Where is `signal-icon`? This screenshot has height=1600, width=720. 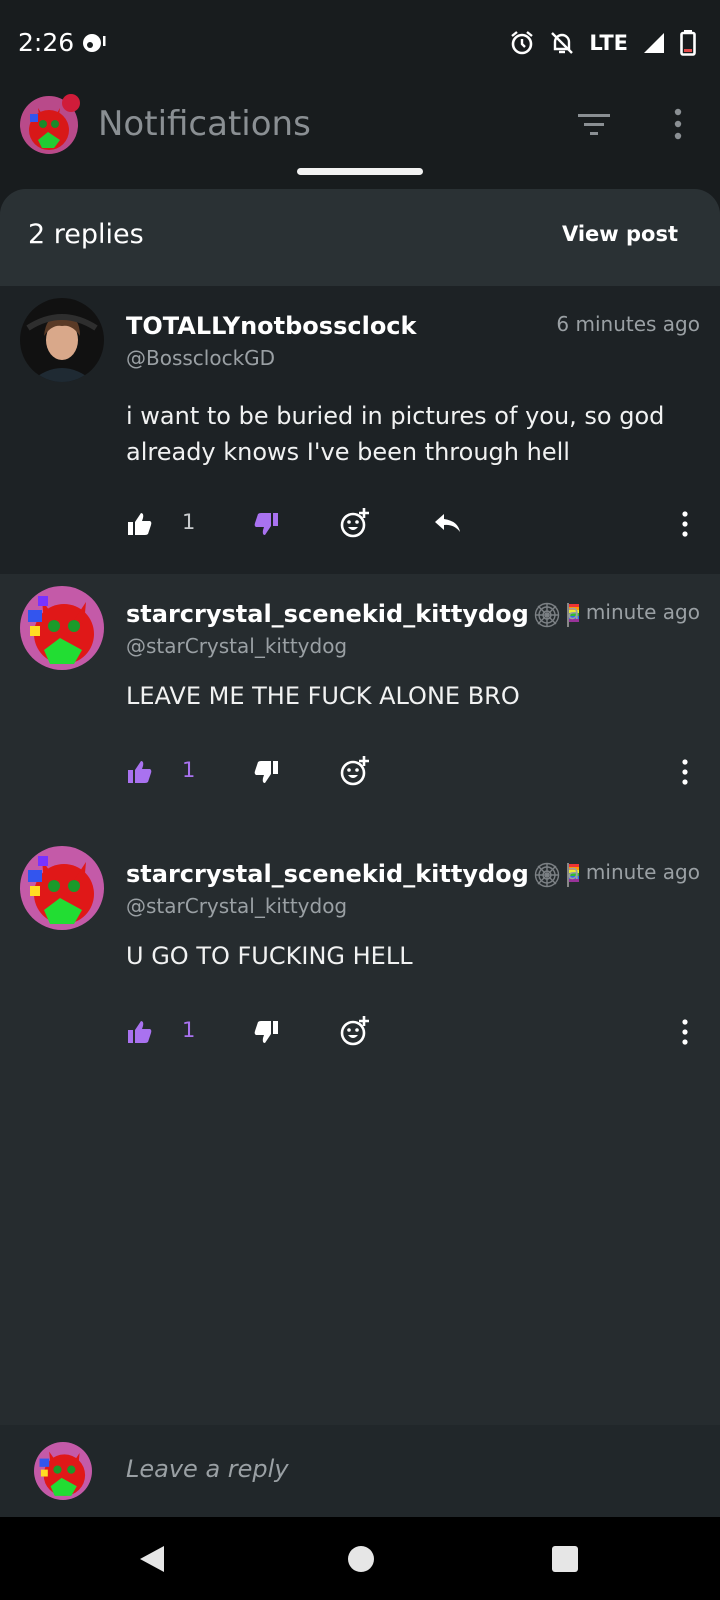 signal-icon is located at coordinates (654, 43).